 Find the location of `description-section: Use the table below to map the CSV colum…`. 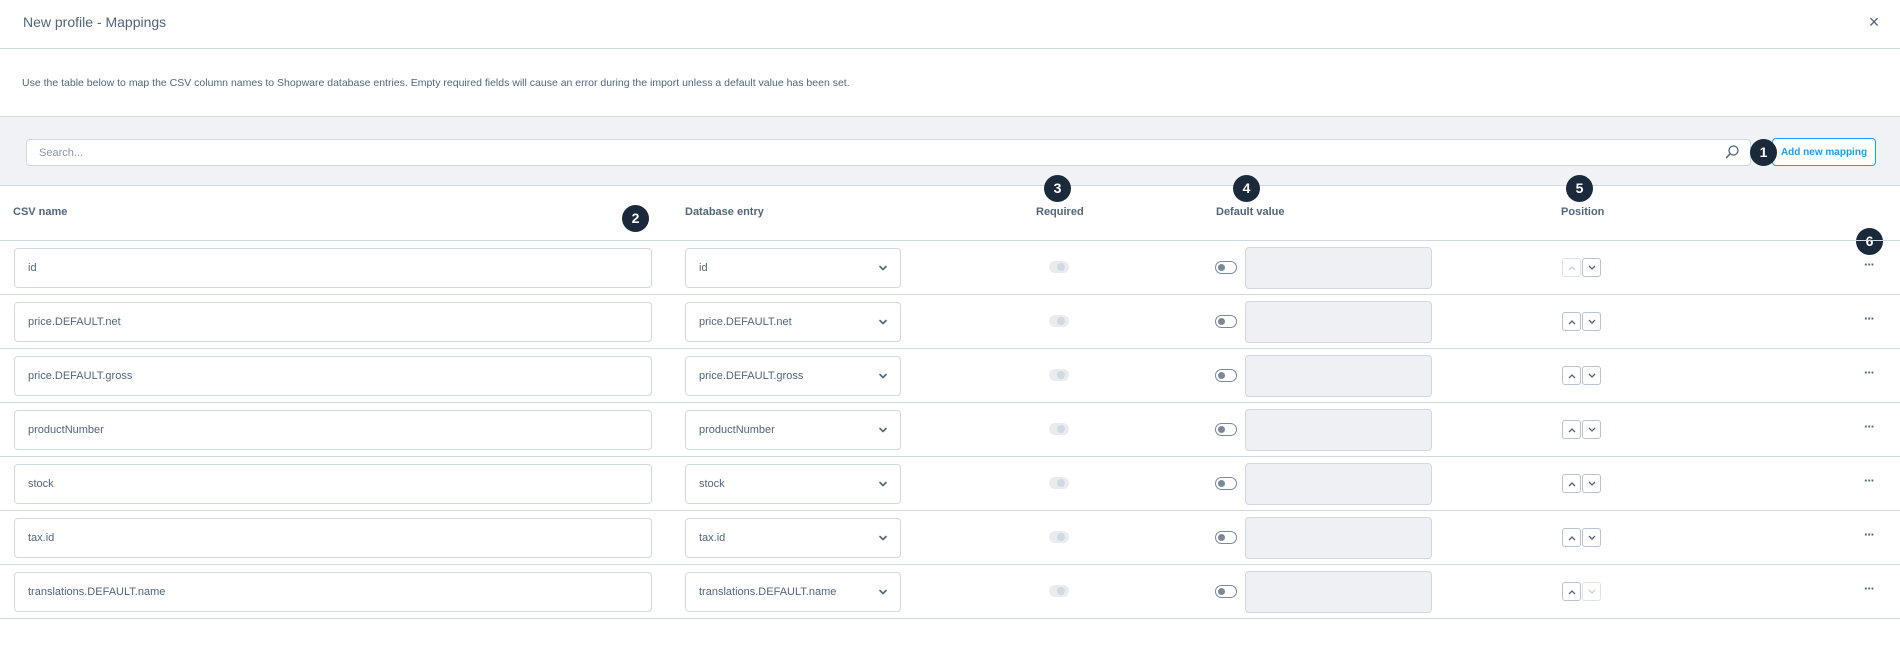

description-section: Use the table below to map the CSV colum… is located at coordinates (950, 83).